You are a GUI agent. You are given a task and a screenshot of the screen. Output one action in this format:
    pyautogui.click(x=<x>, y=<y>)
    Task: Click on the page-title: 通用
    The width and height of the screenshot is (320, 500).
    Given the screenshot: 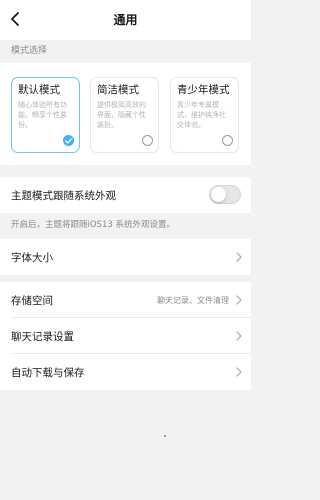 What is the action you would take?
    pyautogui.click(x=125, y=20)
    